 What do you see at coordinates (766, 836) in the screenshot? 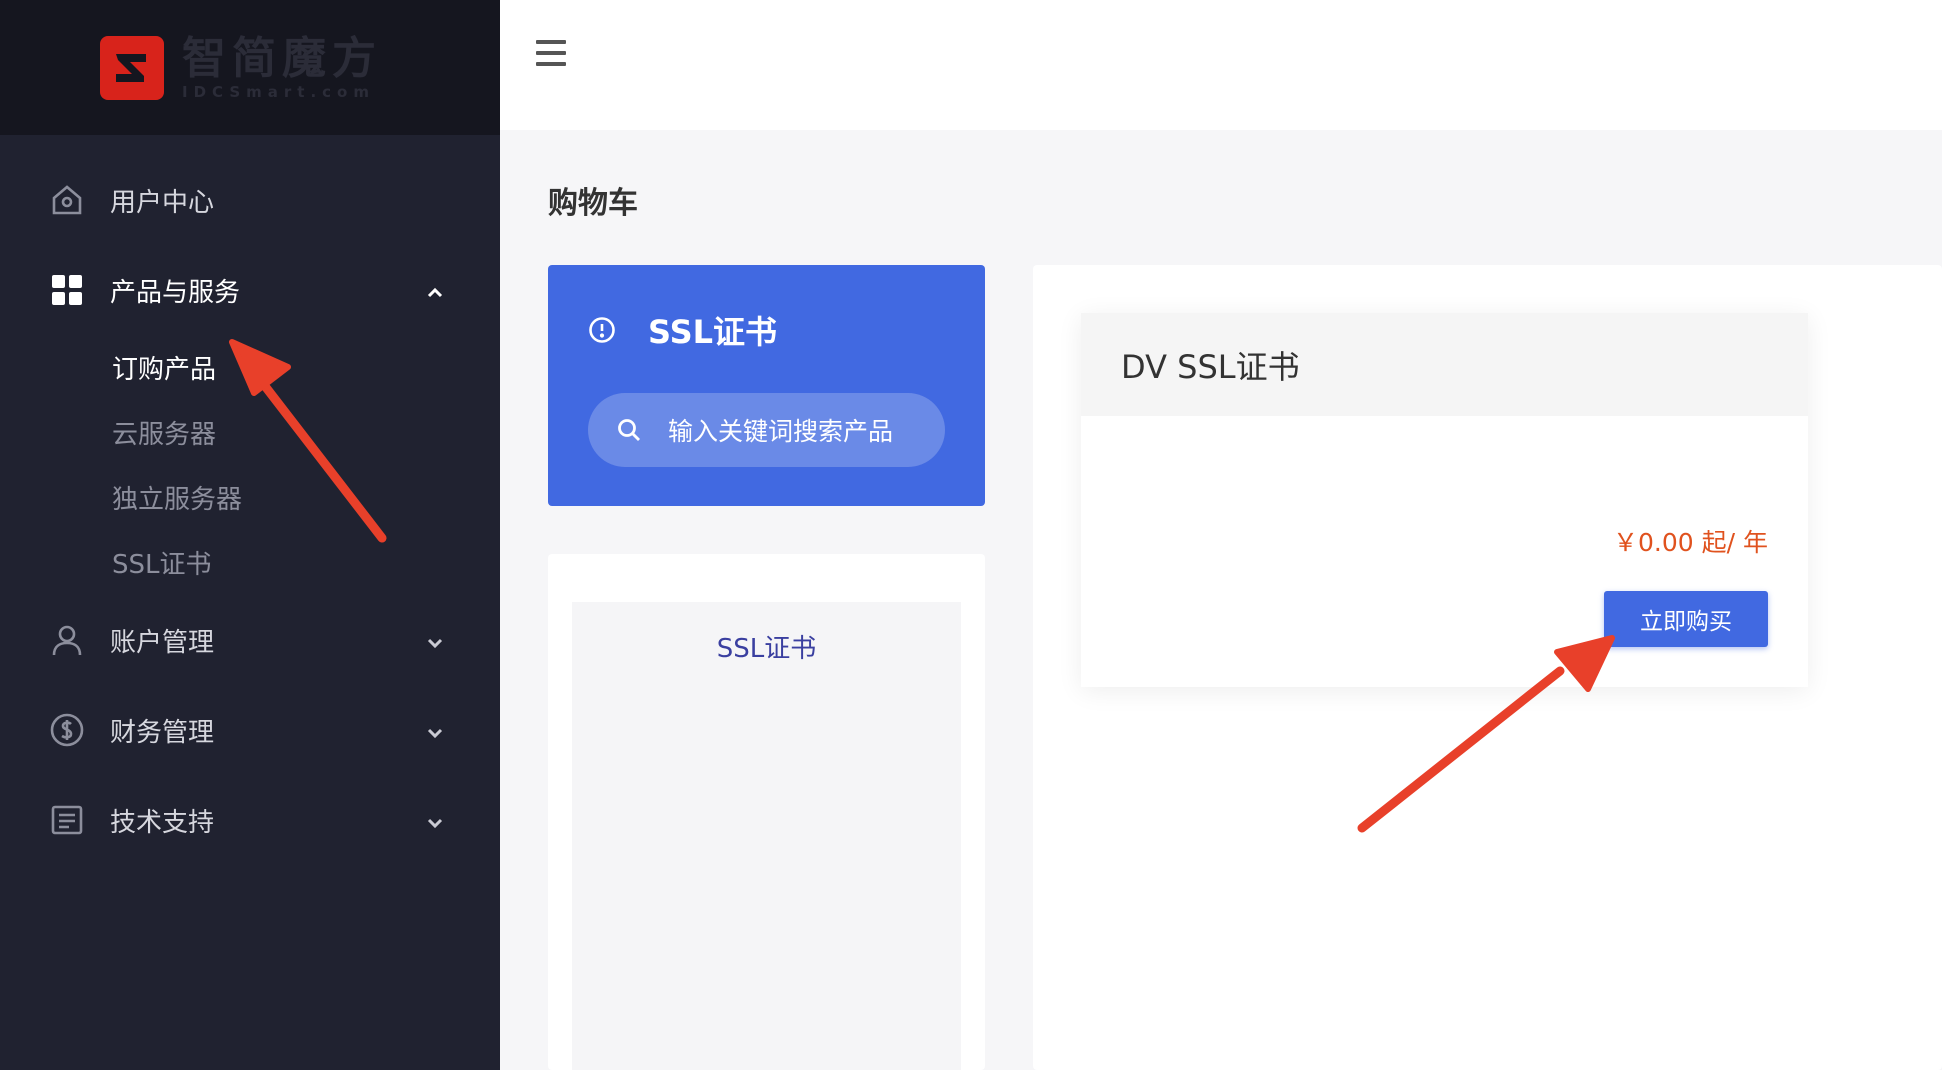
I see `category-list: SSL证书` at bounding box center [766, 836].